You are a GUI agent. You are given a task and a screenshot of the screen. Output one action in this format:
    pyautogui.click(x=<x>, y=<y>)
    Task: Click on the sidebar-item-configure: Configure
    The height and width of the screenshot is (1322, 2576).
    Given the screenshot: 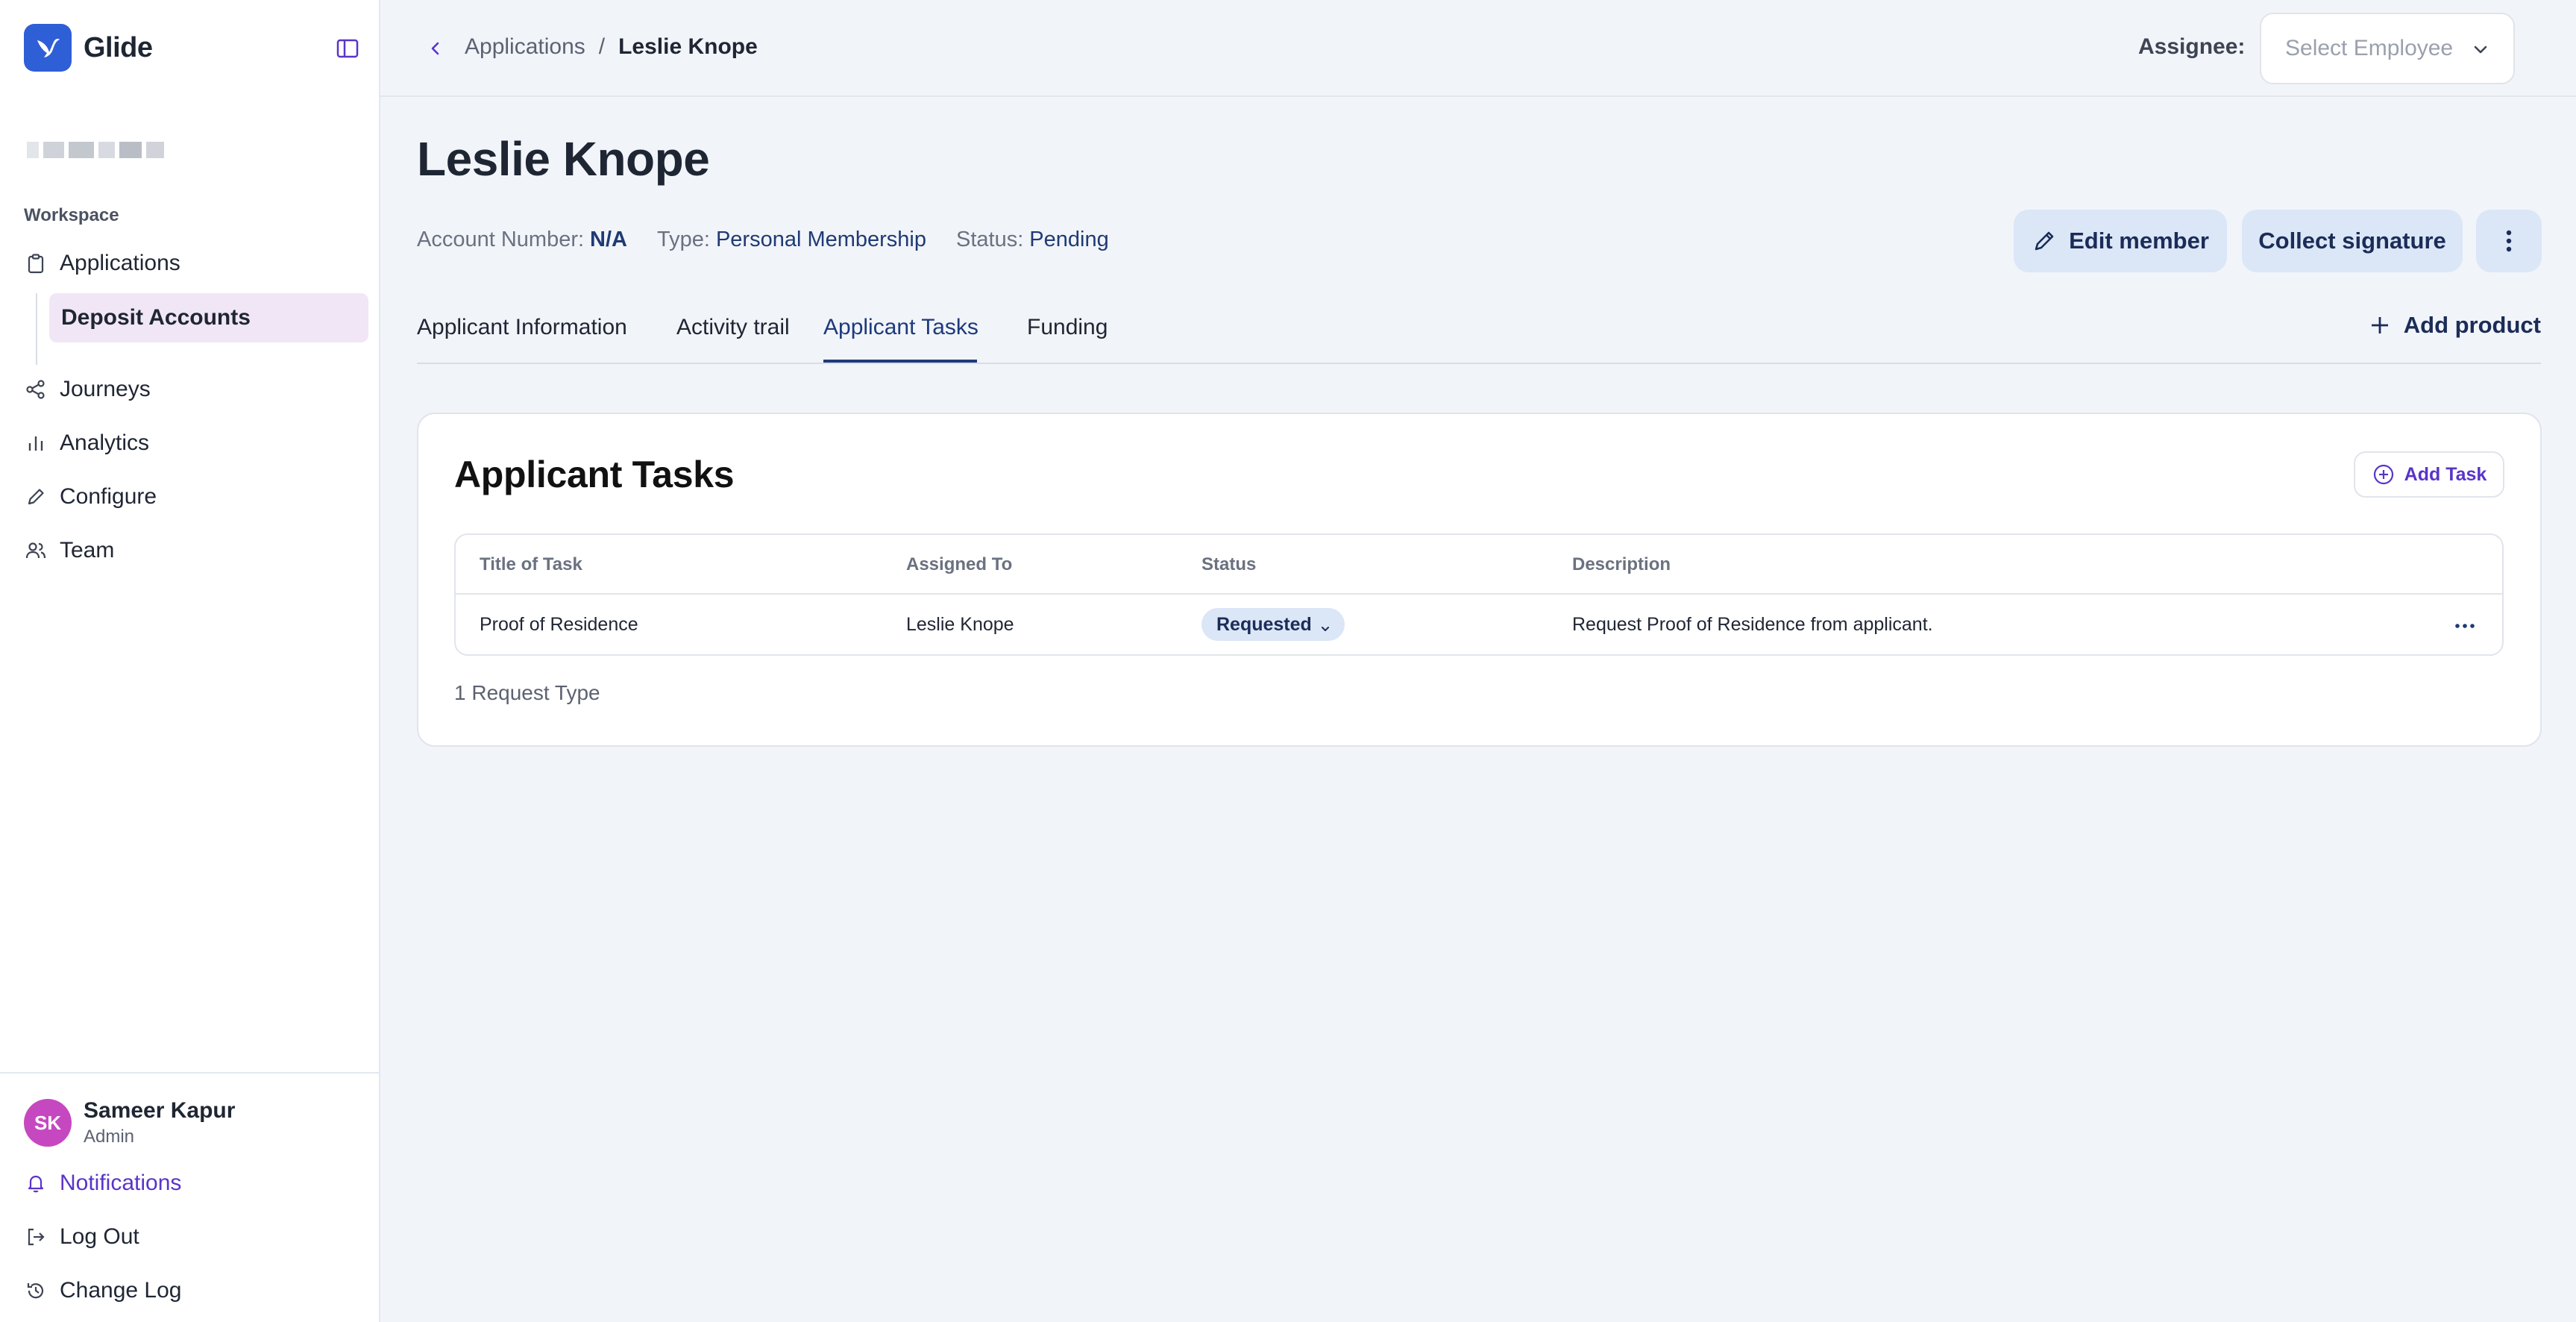 What is the action you would take?
    pyautogui.click(x=91, y=497)
    